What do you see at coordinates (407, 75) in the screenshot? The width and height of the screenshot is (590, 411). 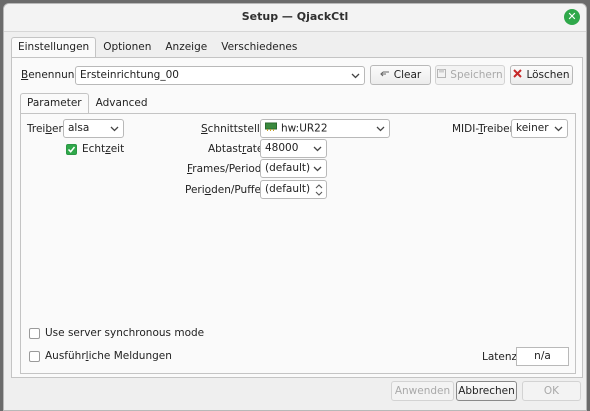 I see `clear-label: Clear` at bounding box center [407, 75].